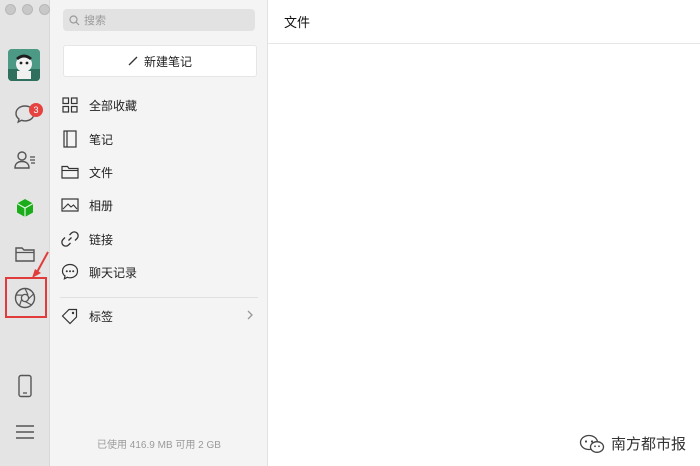  Describe the element at coordinates (167, 61) in the screenshot. I see `new-note-label: 新建笔记` at that location.